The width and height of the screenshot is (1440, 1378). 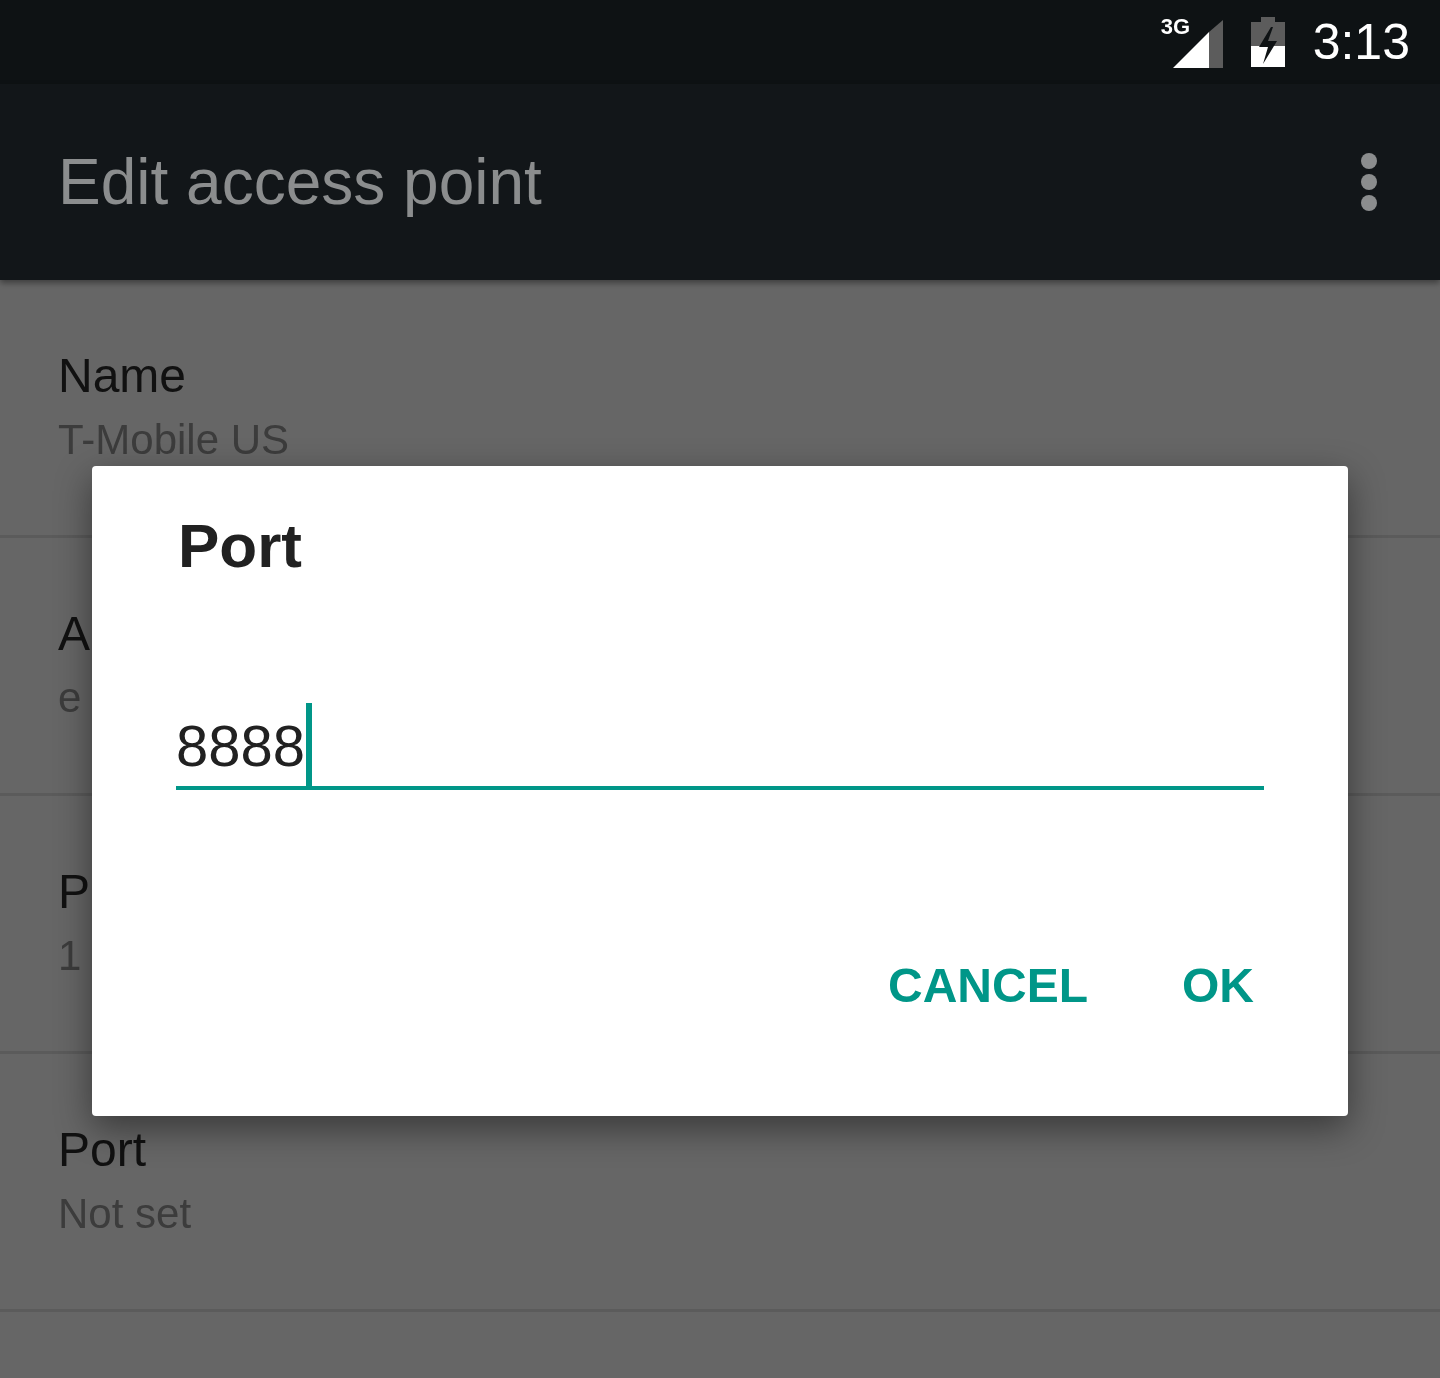 What do you see at coordinates (74, 892) in the screenshot?
I see `setting-title: P` at bounding box center [74, 892].